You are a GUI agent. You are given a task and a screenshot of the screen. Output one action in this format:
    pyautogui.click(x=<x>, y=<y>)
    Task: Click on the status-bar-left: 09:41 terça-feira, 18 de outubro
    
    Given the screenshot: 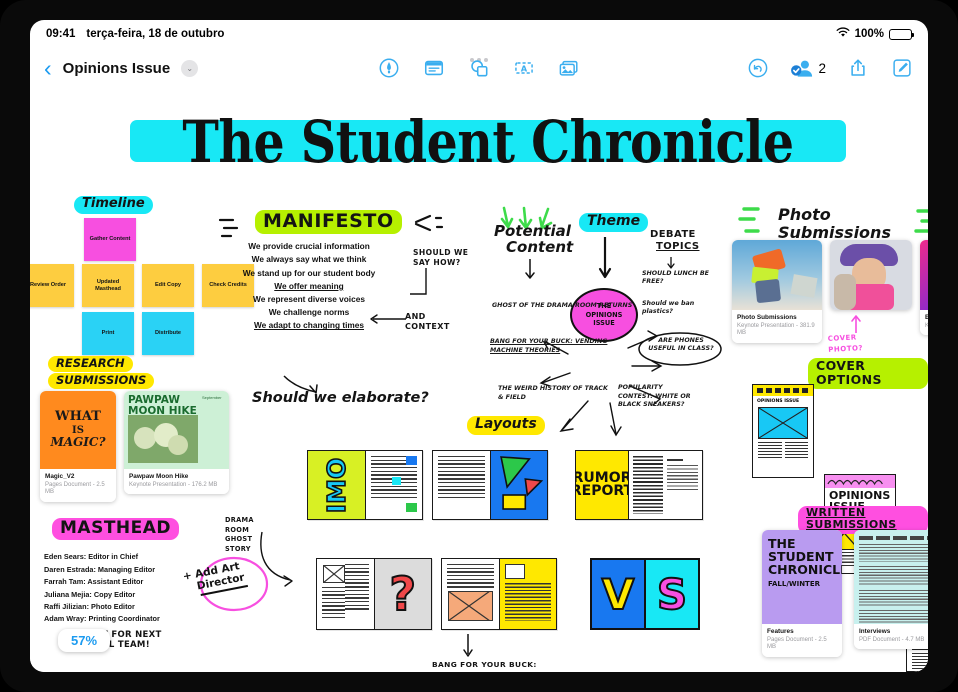 What is the action you would take?
    pyautogui.click(x=135, y=34)
    